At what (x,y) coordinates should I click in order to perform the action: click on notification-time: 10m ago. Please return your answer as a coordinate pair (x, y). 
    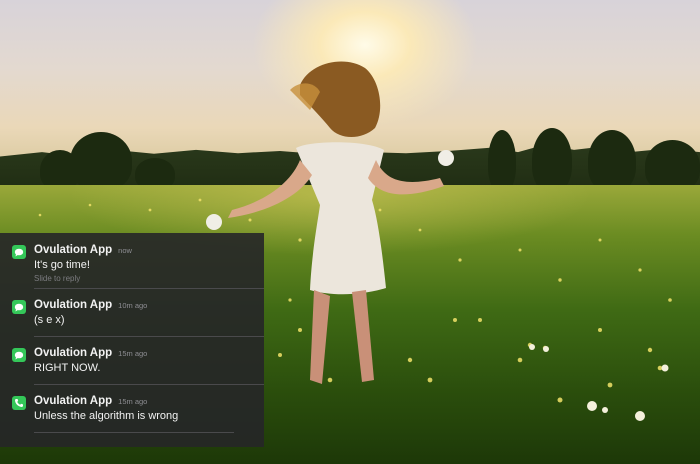
    Looking at the image, I should click on (133, 305).